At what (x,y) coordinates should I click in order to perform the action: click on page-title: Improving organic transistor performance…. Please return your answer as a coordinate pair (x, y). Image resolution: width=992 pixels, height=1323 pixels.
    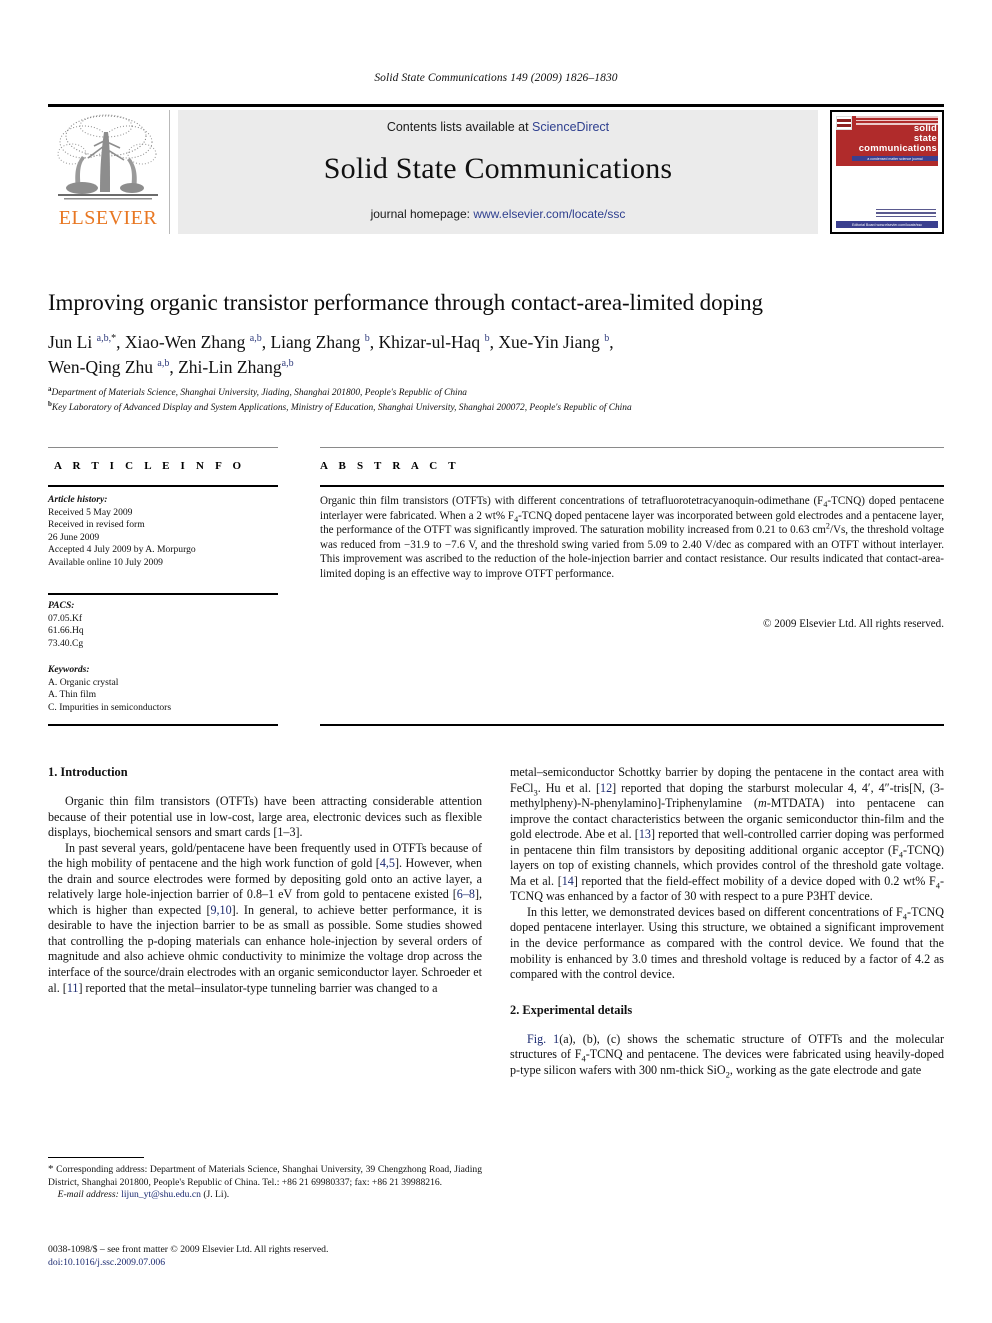
    Looking at the image, I should click on (405, 302).